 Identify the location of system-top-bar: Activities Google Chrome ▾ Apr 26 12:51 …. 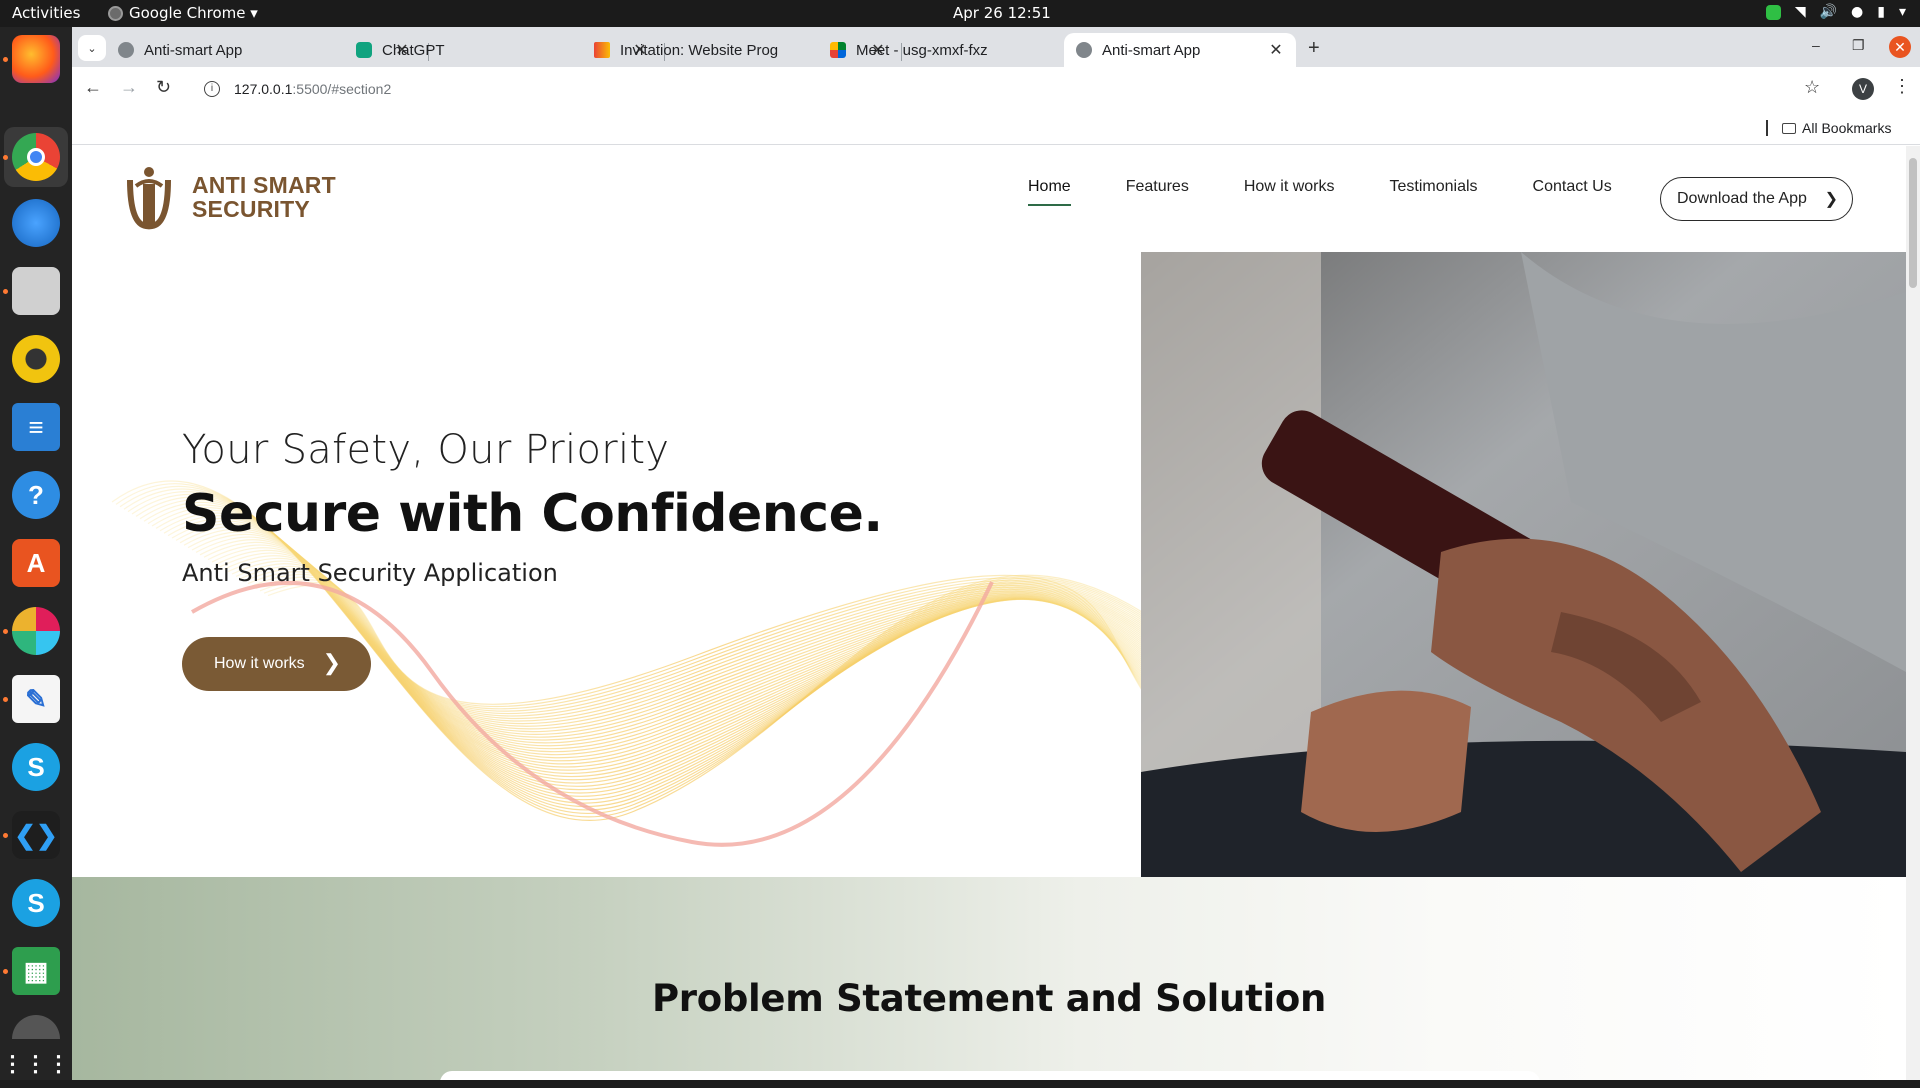
(960, 13).